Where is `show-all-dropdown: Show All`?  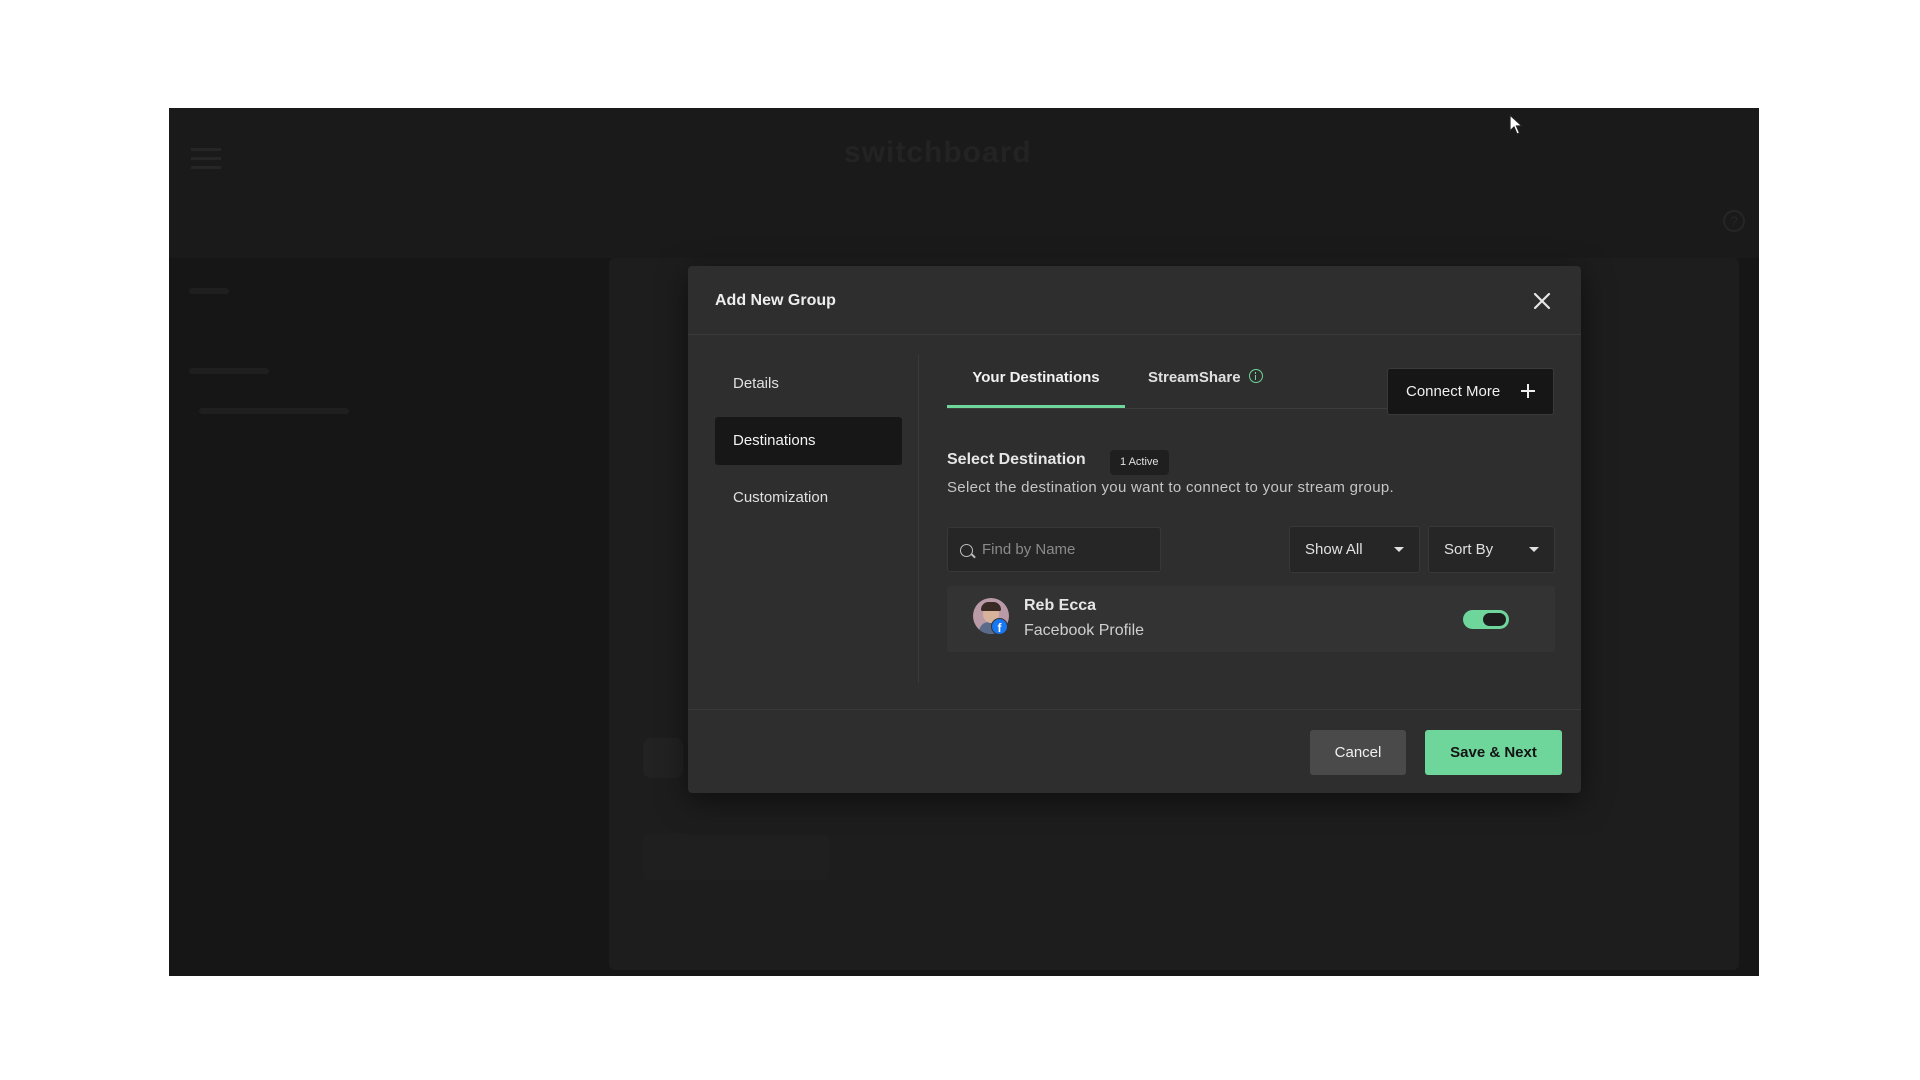
show-all-dropdown: Show All is located at coordinates (1354, 549).